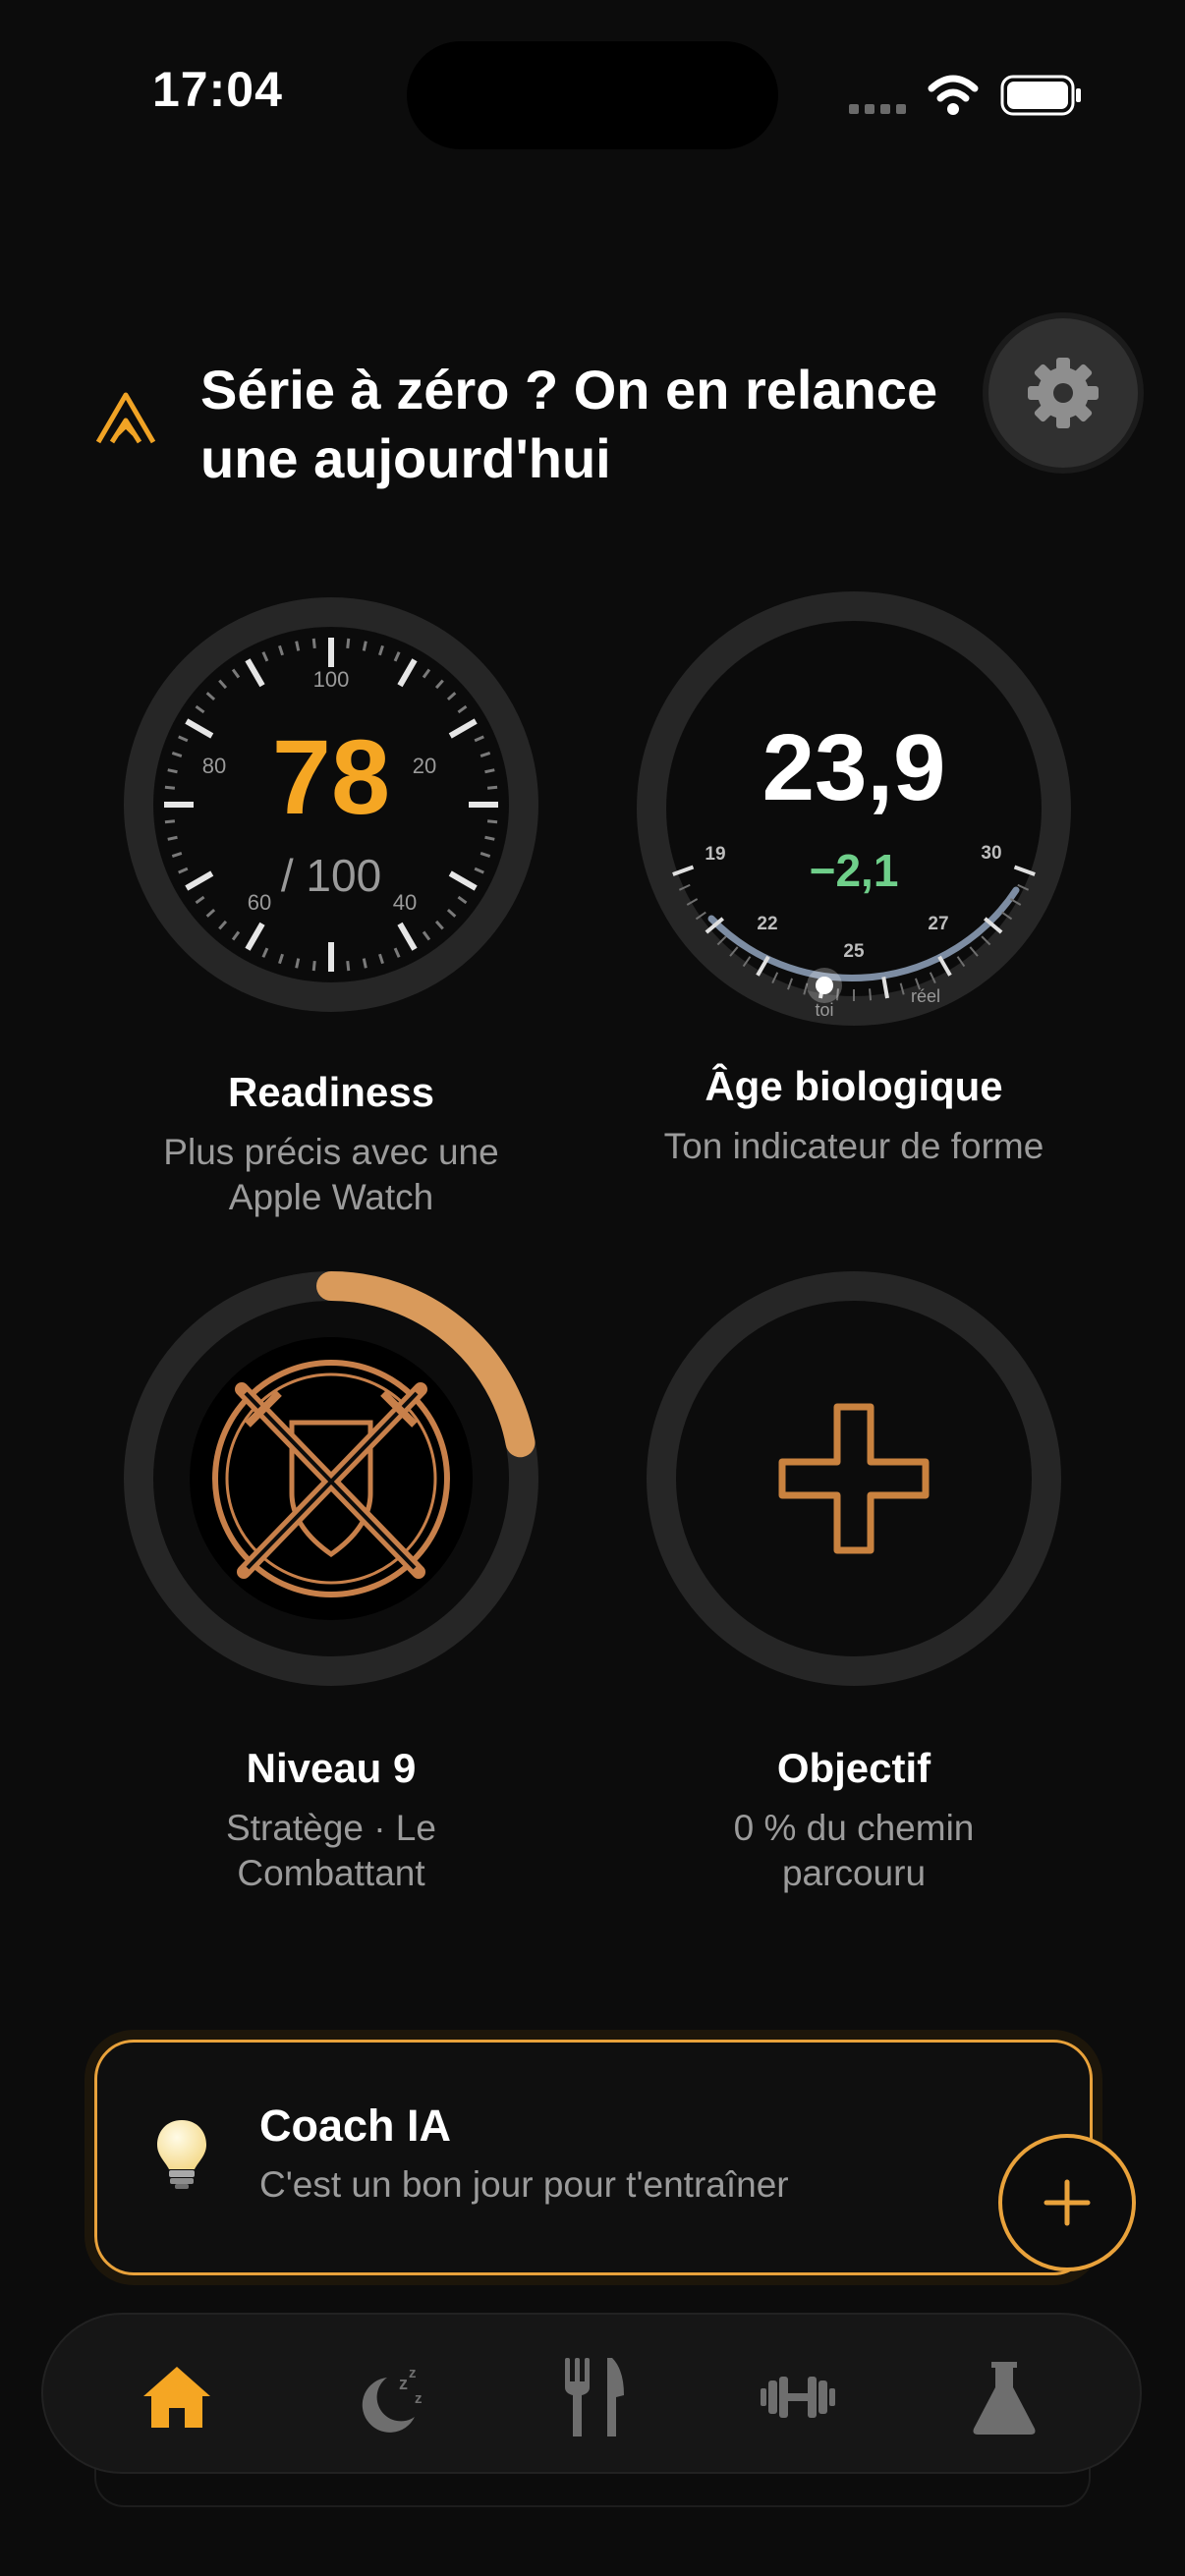  What do you see at coordinates (331, 875) in the screenshot?
I see `readiness-max: / 100` at bounding box center [331, 875].